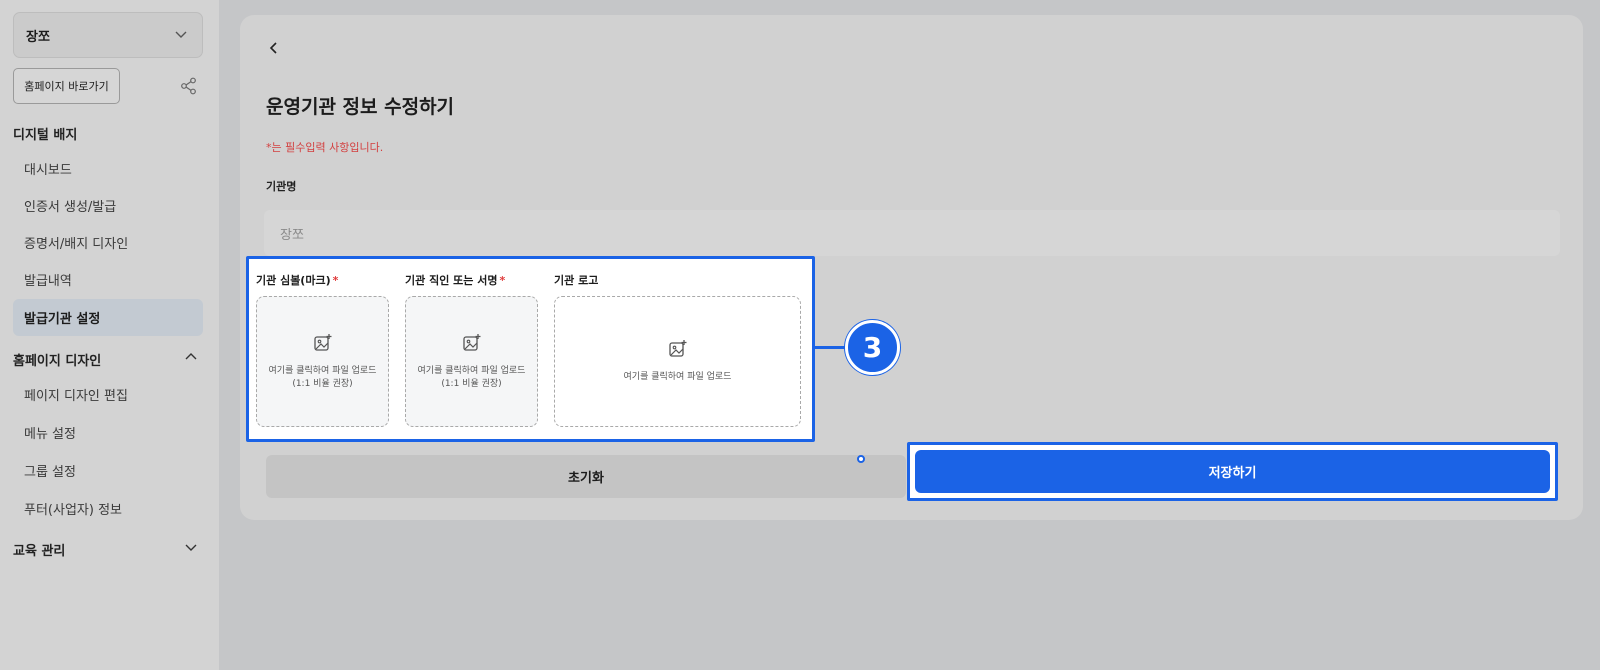  I want to click on sidebar-item-label: 그룹 설정, so click(50, 472).